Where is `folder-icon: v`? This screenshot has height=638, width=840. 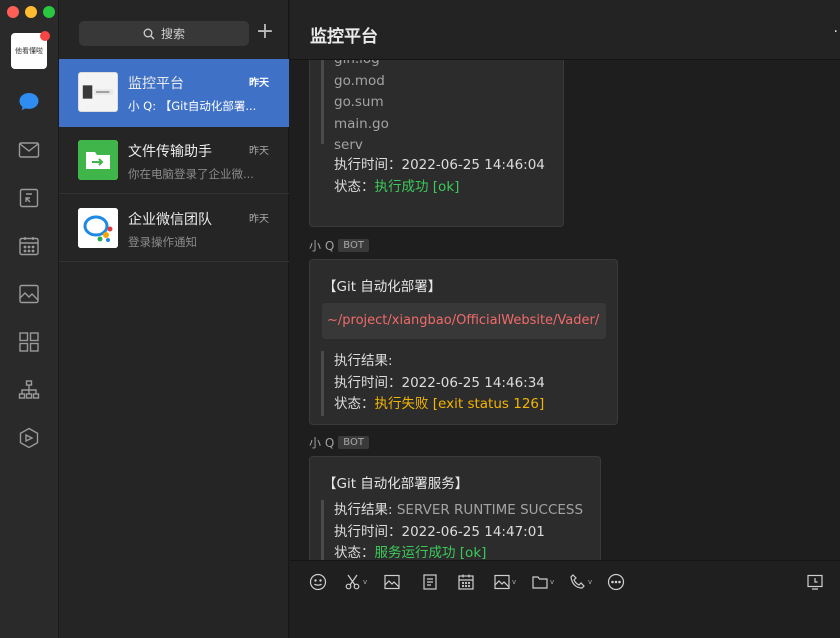
folder-icon: v is located at coordinates (542, 582).